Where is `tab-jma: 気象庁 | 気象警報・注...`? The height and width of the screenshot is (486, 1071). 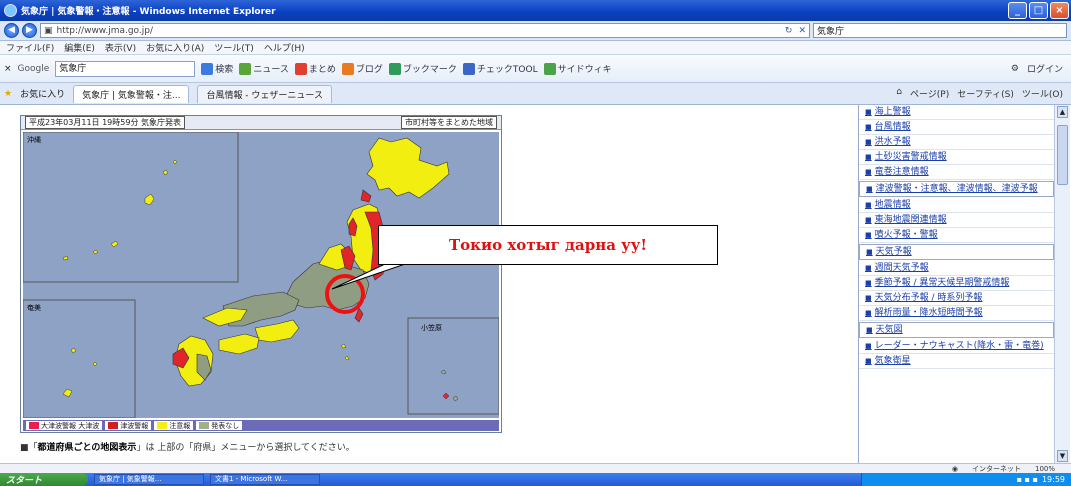
tab-jma: 気象庁 | 気象警報・注... is located at coordinates (131, 93).